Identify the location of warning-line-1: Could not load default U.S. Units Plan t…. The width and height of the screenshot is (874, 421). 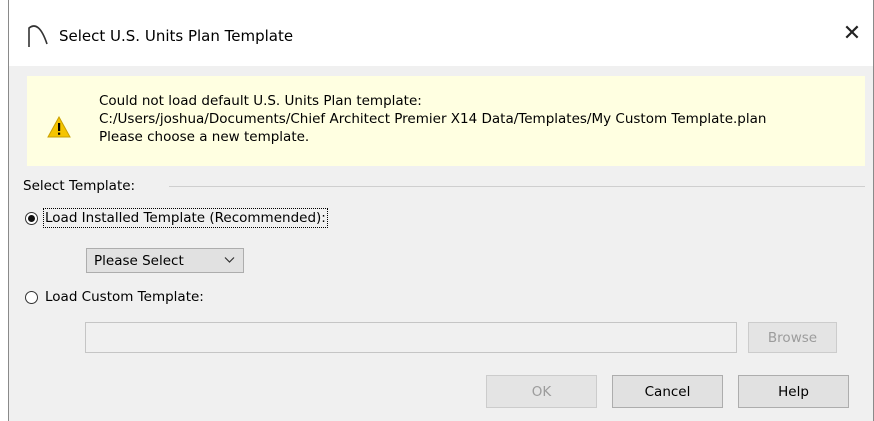
(260, 101).